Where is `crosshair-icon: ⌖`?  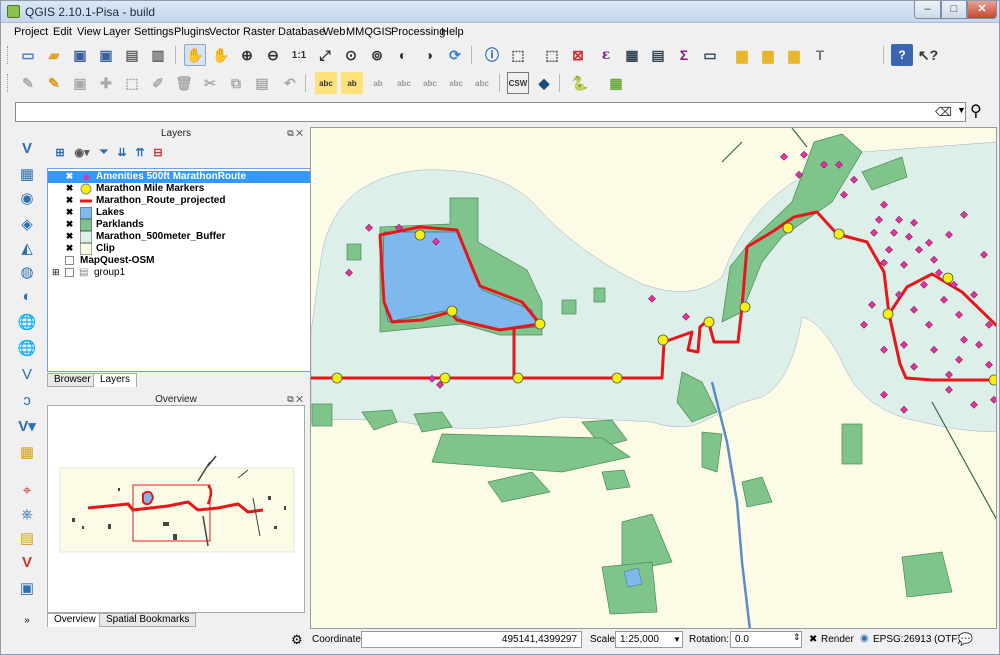 crosshair-icon: ⌖ is located at coordinates (27, 490).